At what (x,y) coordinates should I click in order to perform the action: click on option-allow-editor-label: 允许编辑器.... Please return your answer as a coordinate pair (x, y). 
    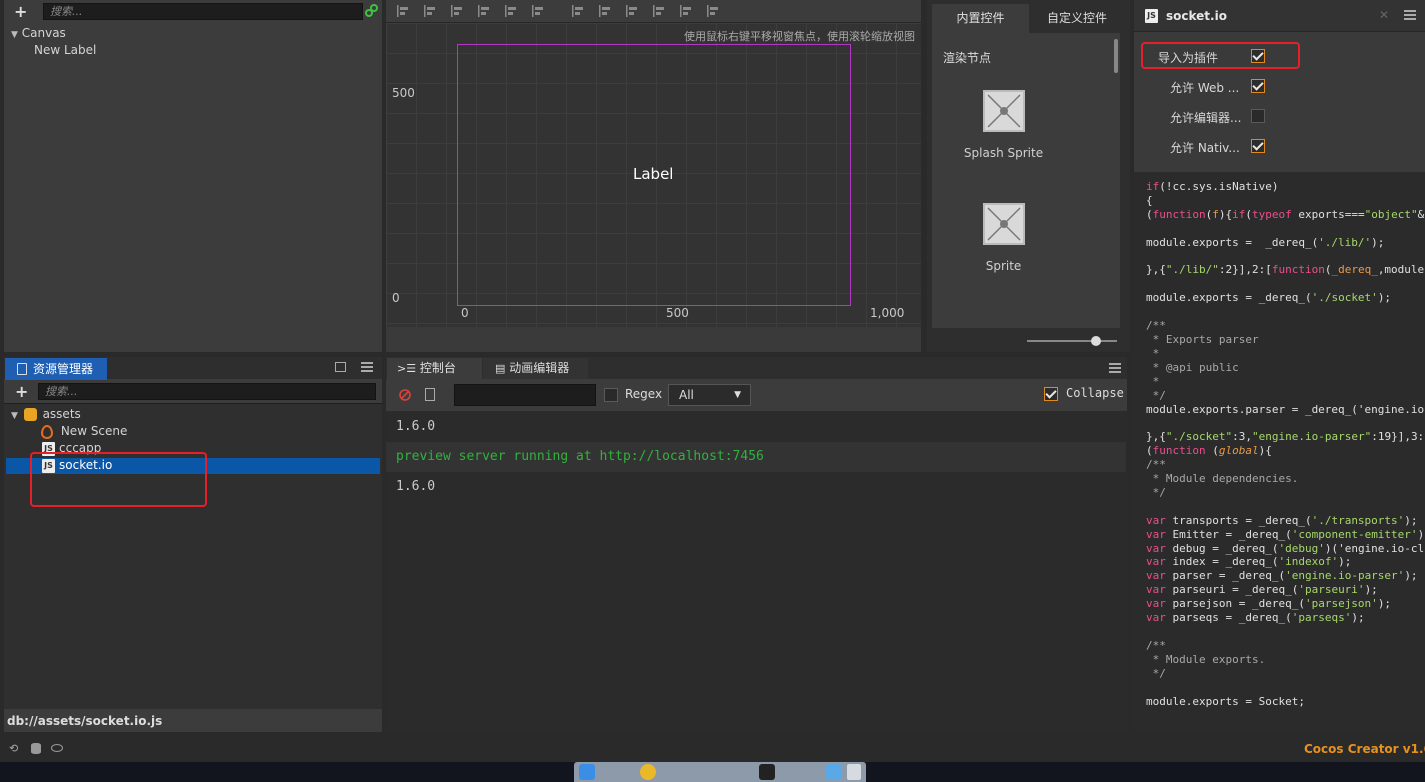
    Looking at the image, I should click on (1206, 118).